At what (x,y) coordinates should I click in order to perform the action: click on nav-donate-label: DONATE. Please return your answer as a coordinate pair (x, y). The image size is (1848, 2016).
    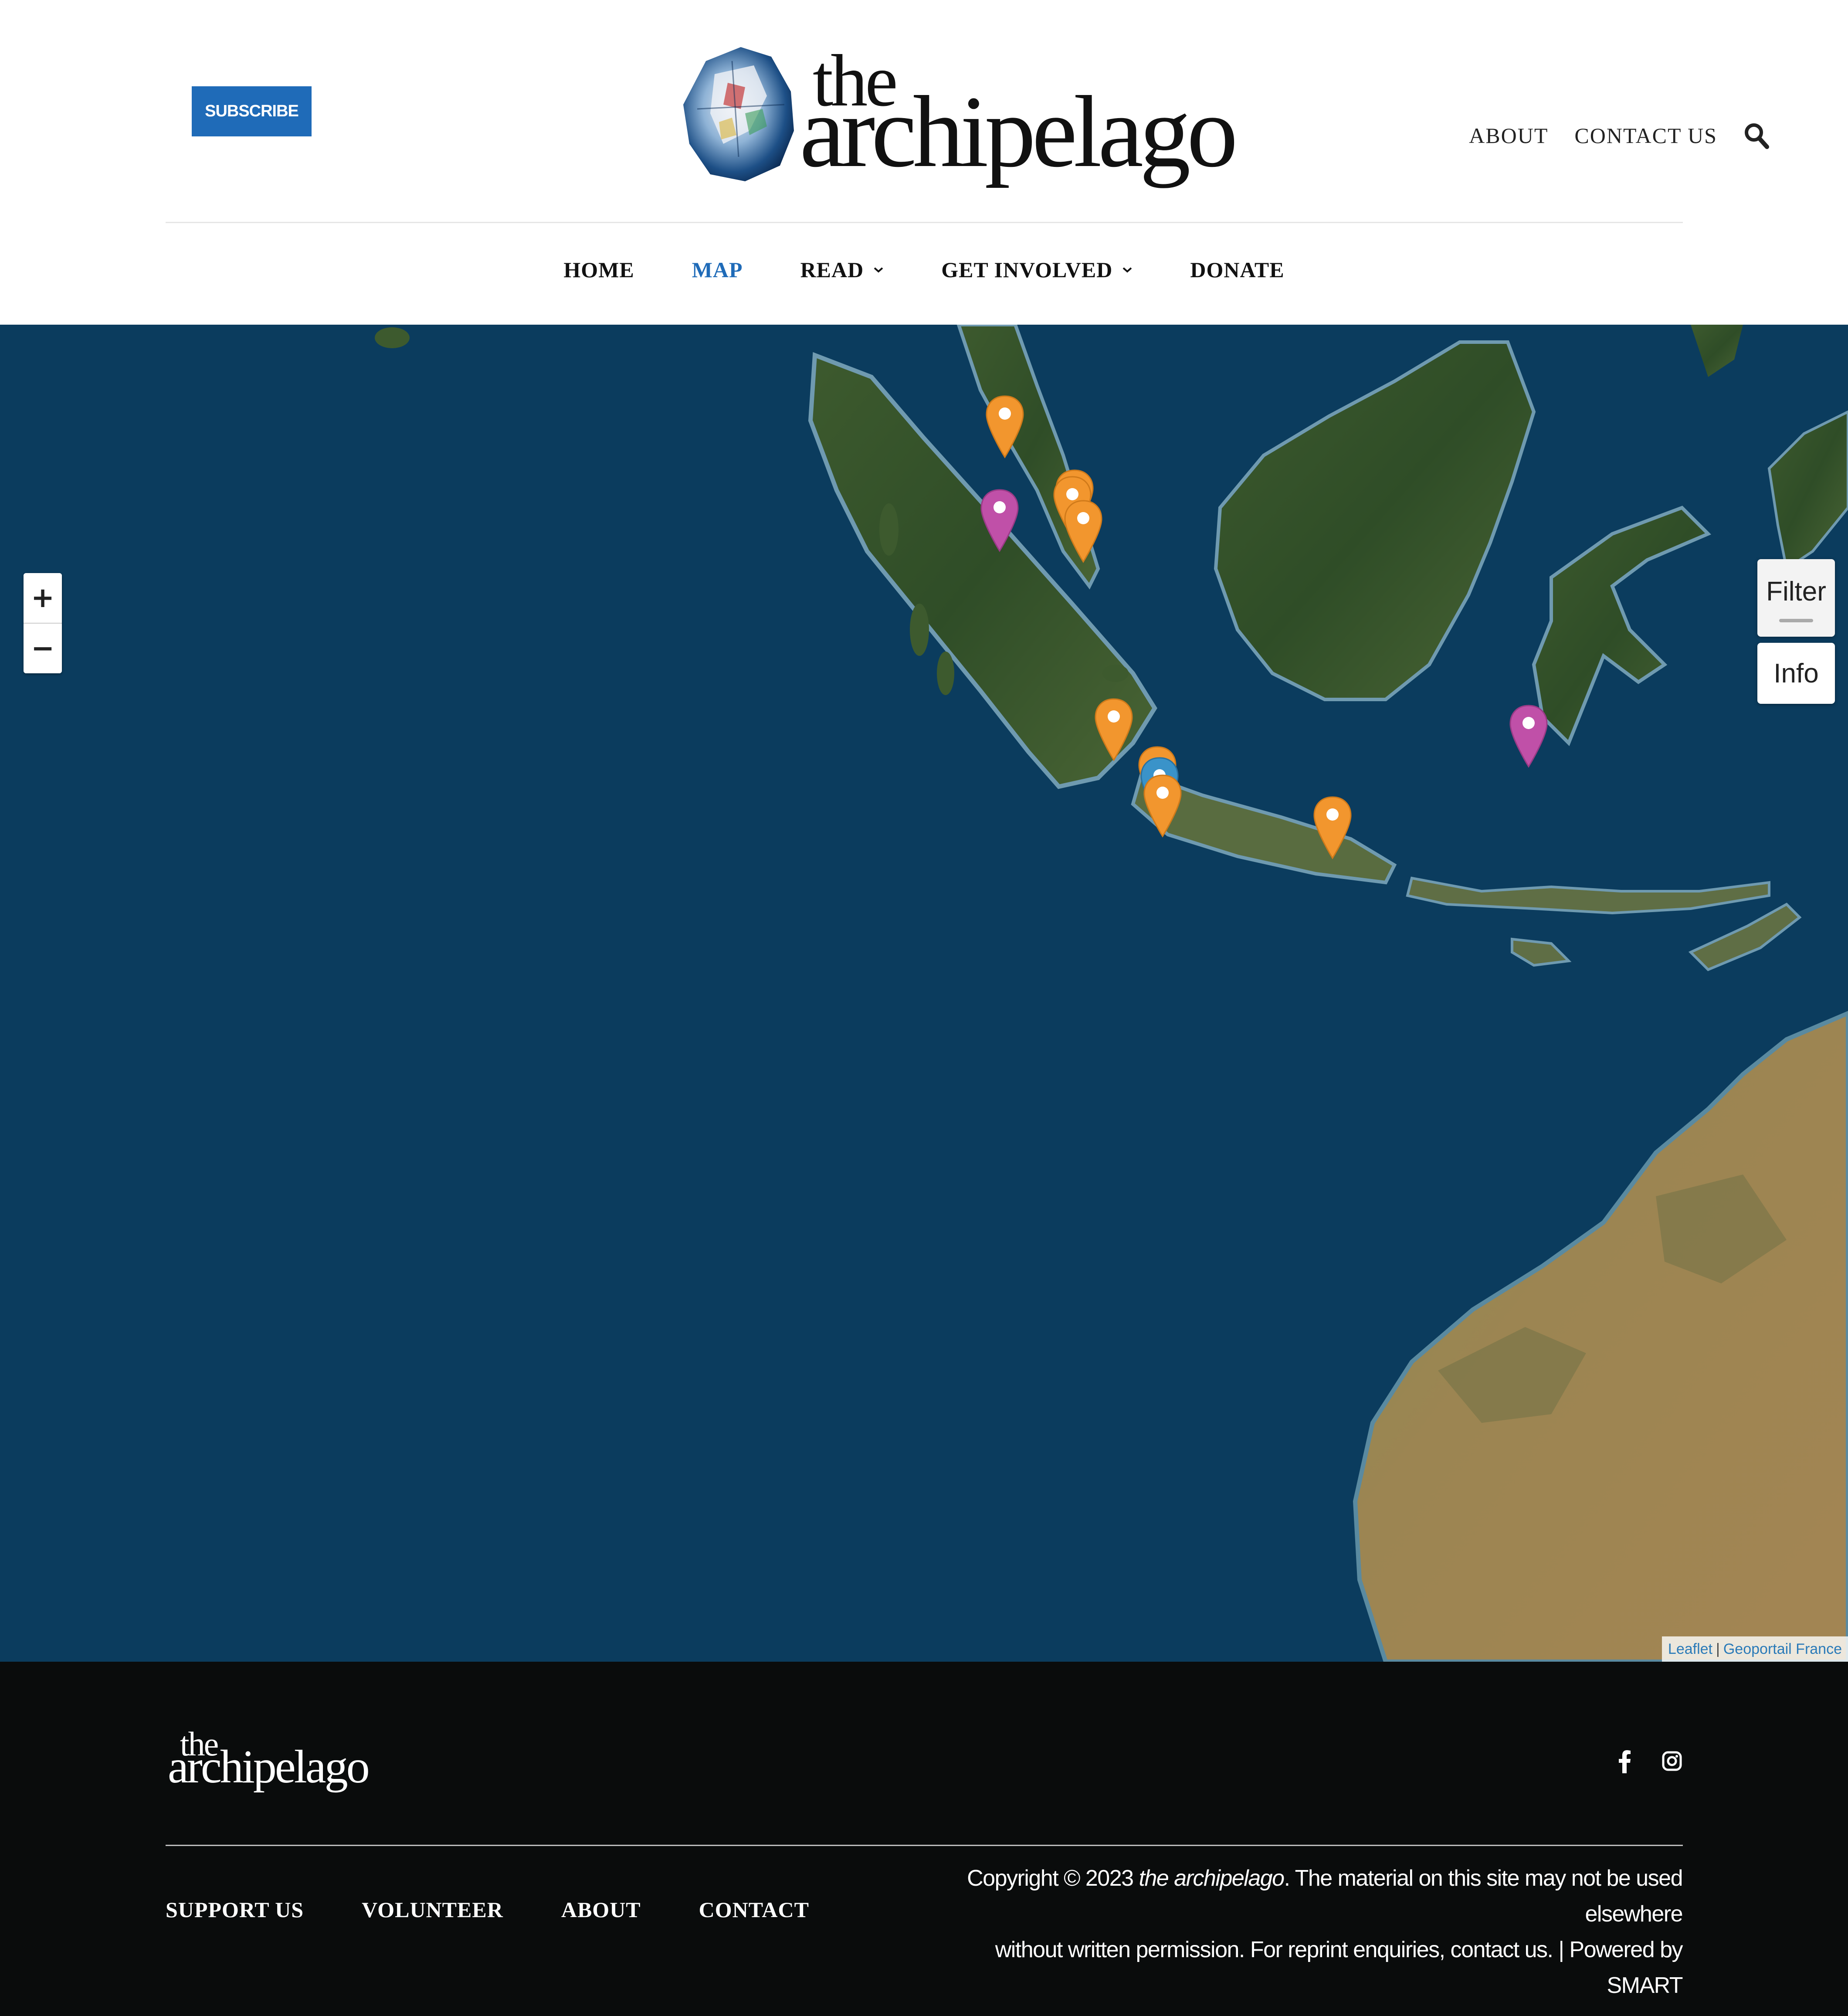
    Looking at the image, I should click on (1237, 270).